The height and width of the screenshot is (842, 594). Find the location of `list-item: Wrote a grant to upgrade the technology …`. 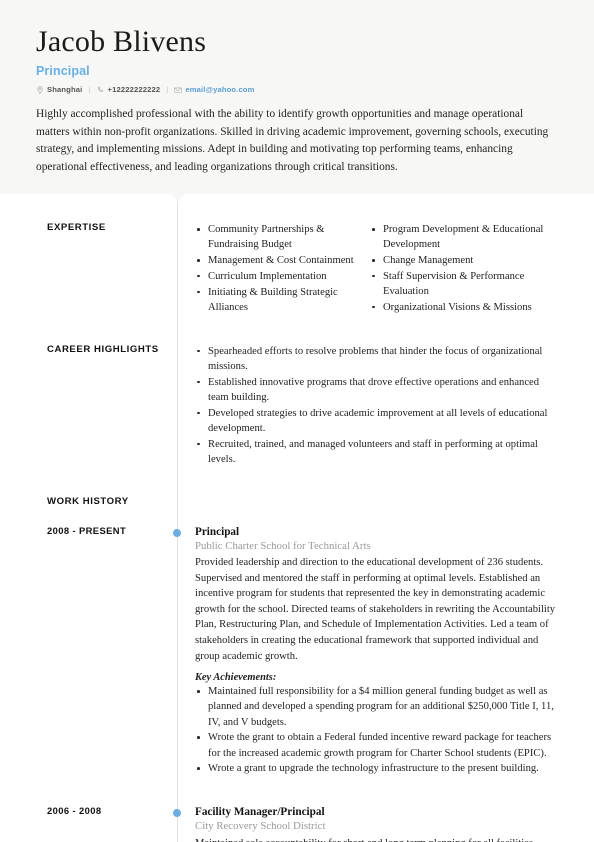

list-item: Wrote a grant to upgrade the technology … is located at coordinates (376, 768).